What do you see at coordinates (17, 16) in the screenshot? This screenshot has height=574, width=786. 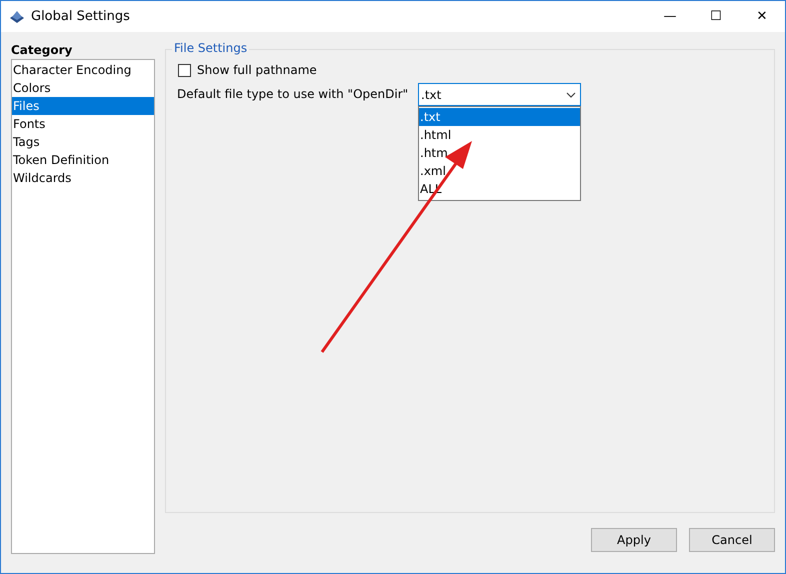 I see `app-icon` at bounding box center [17, 16].